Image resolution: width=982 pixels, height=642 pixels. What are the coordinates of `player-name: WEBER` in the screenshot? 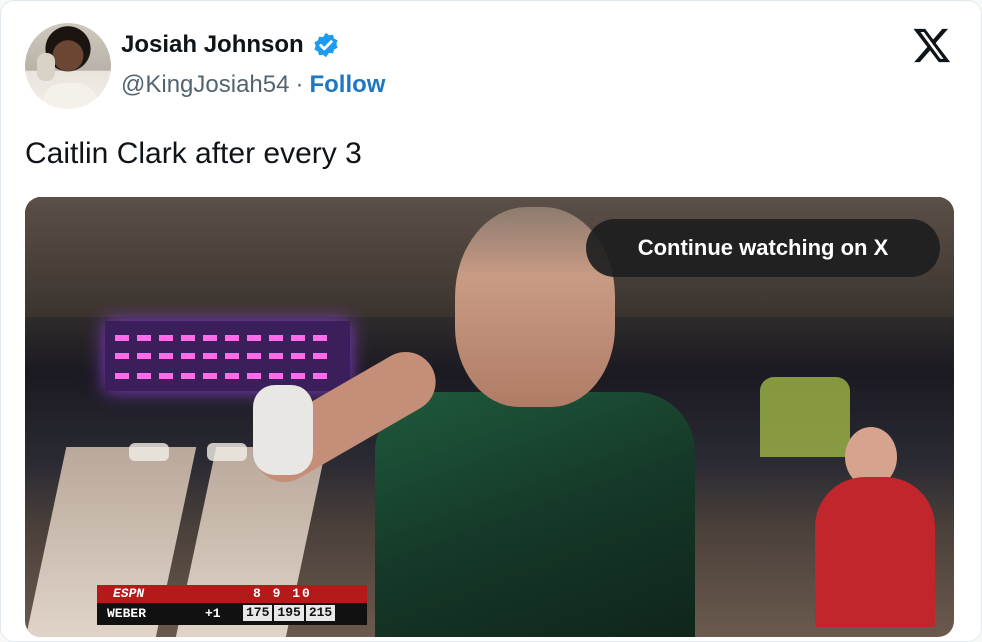 It's located at (127, 613).